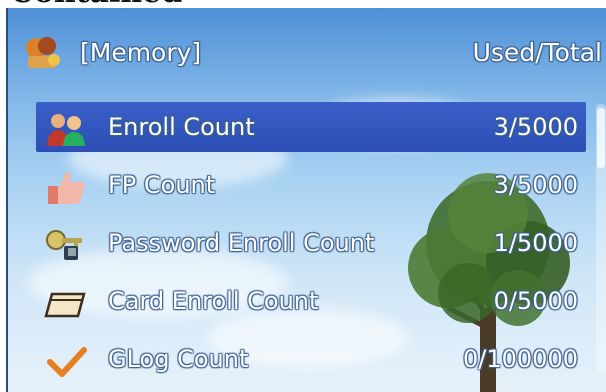 The image size is (606, 392). Describe the element at coordinates (601, 239) in the screenshot. I see `scrollbar` at that location.